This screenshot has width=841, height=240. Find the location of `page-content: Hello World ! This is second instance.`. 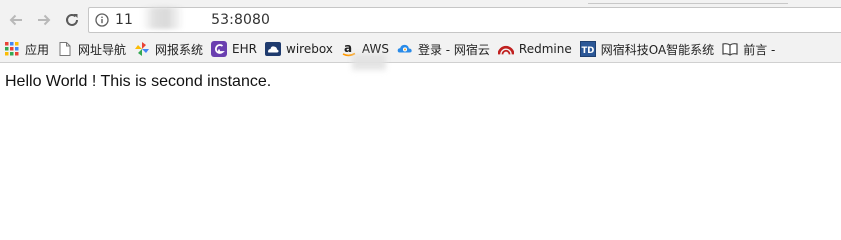

page-content: Hello World ! This is second instance. is located at coordinates (420, 77).